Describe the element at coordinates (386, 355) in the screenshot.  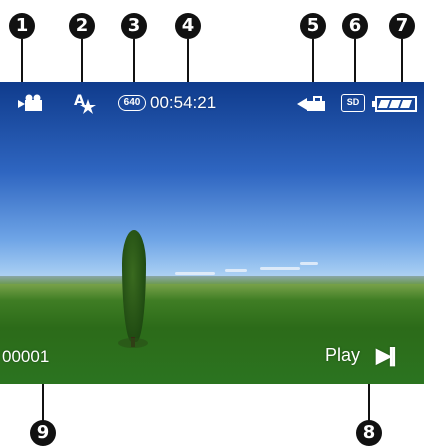
I see `play-pause-icon: ▶||` at that location.